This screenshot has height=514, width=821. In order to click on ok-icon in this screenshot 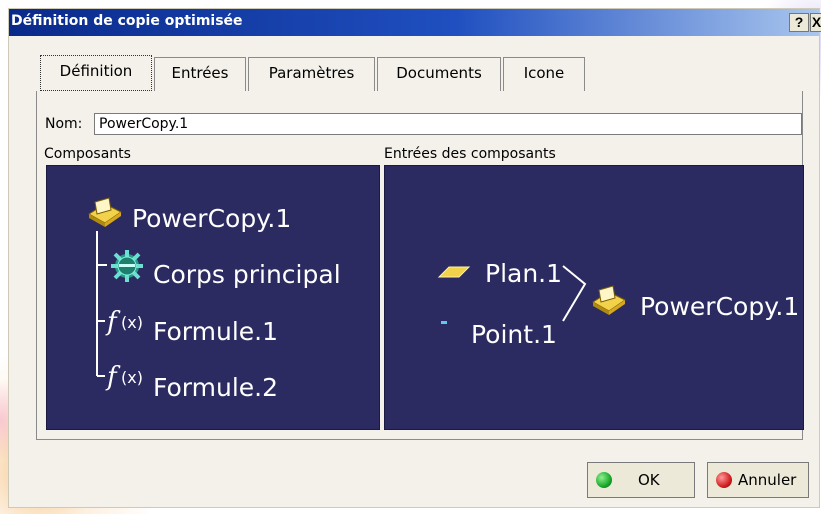, I will do `click(604, 480)`.